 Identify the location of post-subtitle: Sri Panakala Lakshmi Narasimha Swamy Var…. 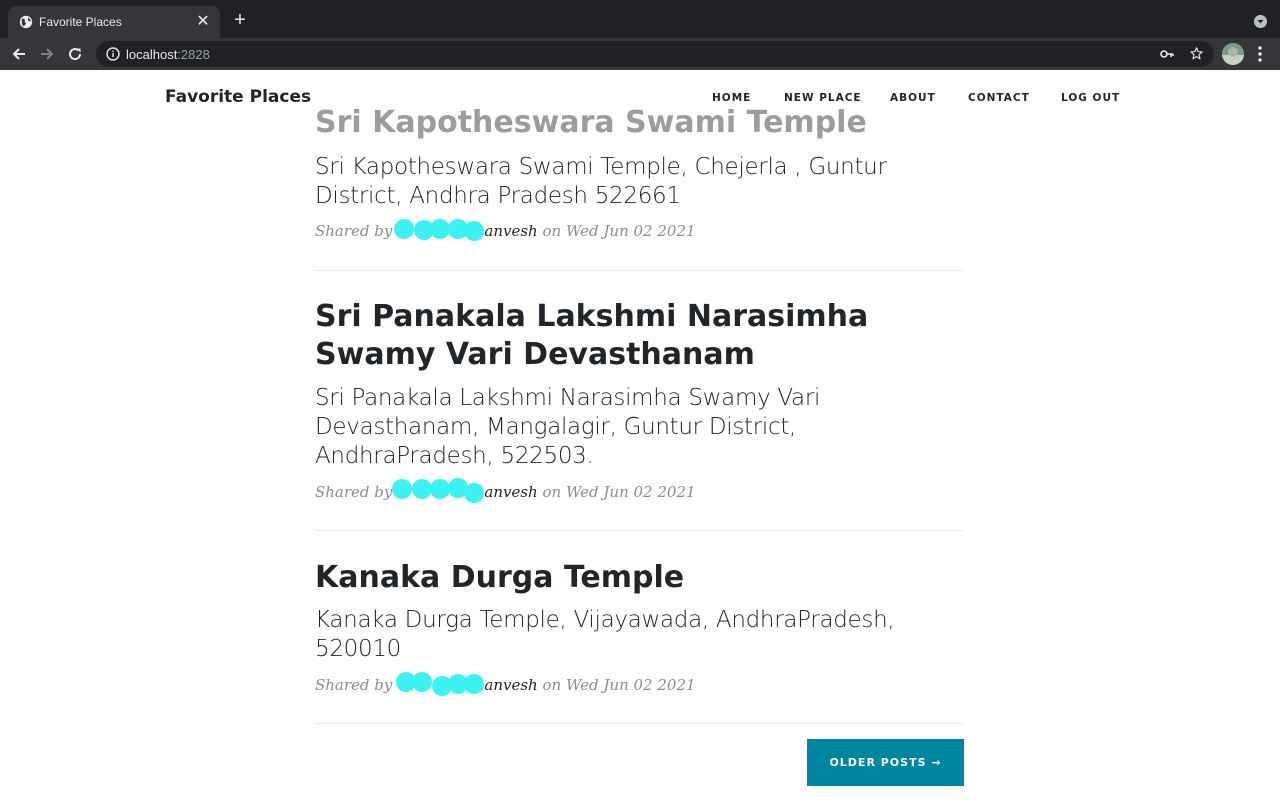
(615, 427).